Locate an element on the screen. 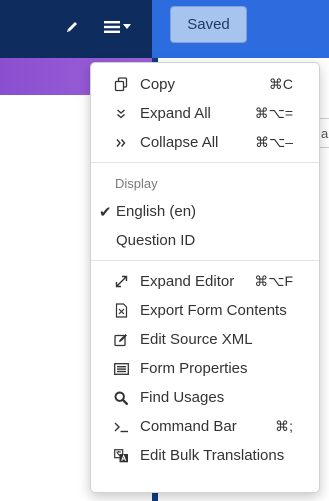 This screenshot has height=501, width=329. display-option-english: ✔ English (en) is located at coordinates (205, 211).